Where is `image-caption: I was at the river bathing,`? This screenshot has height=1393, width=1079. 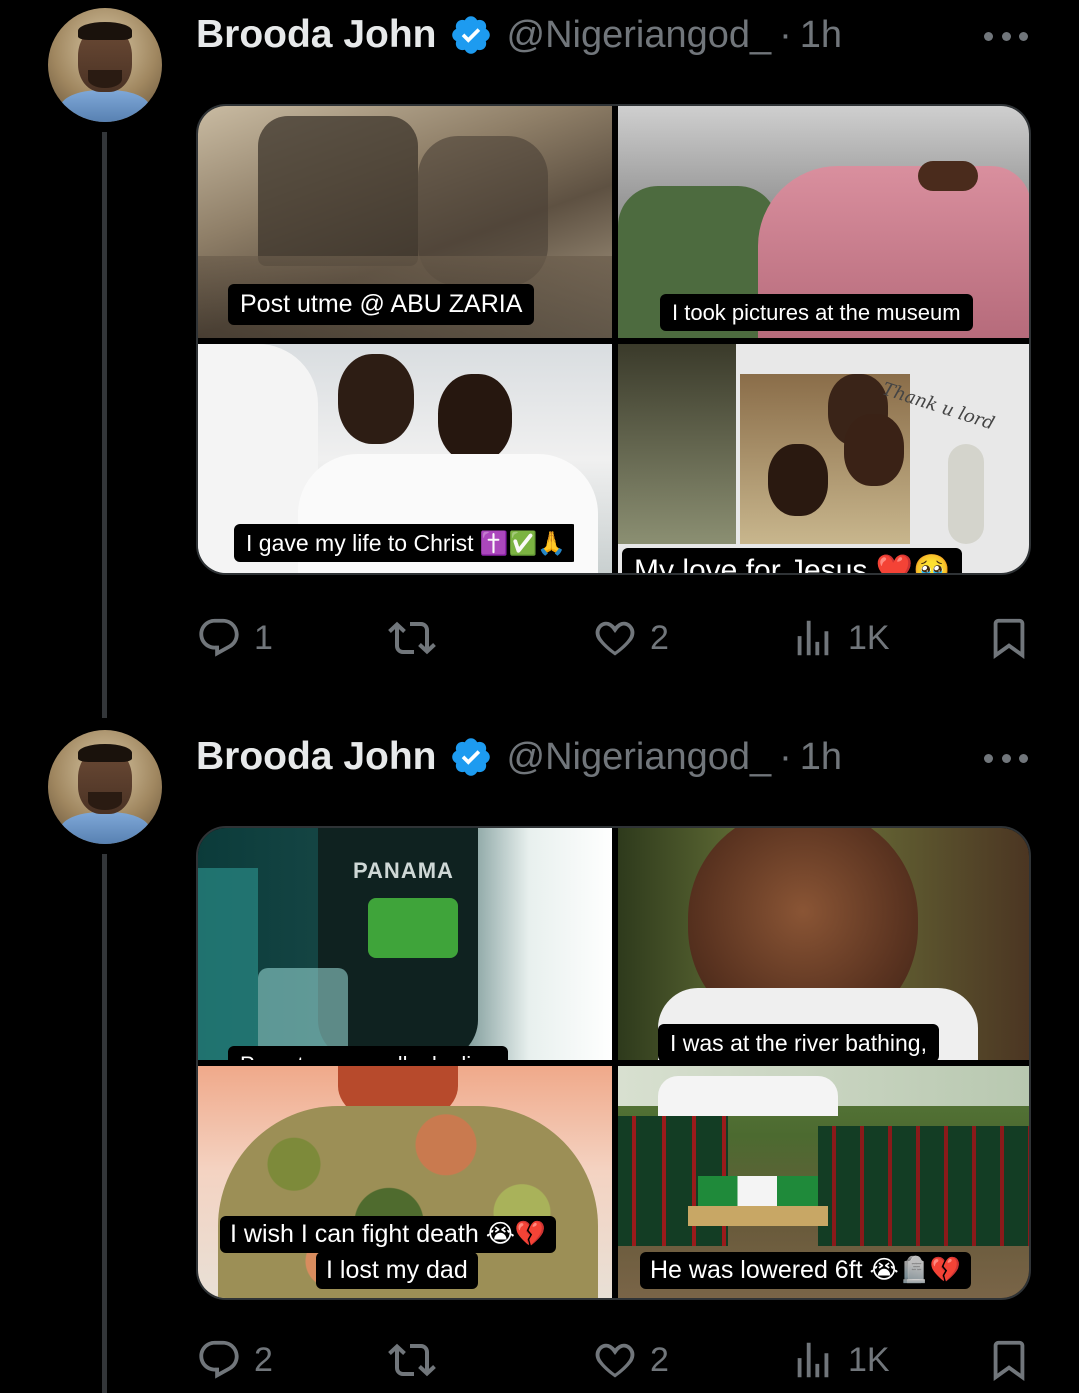
image-caption: I was at the river bathing, is located at coordinates (798, 1042).